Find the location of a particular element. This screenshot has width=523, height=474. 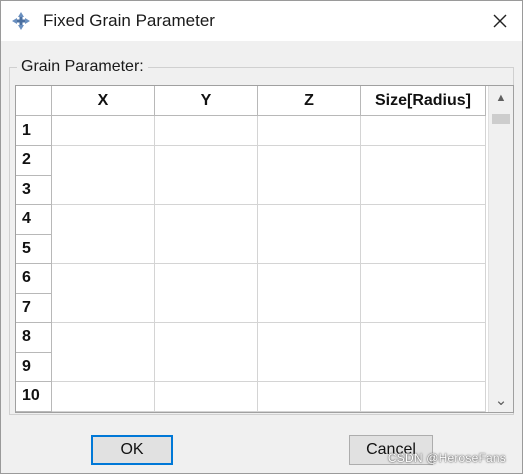

close-icon is located at coordinates (500, 21).